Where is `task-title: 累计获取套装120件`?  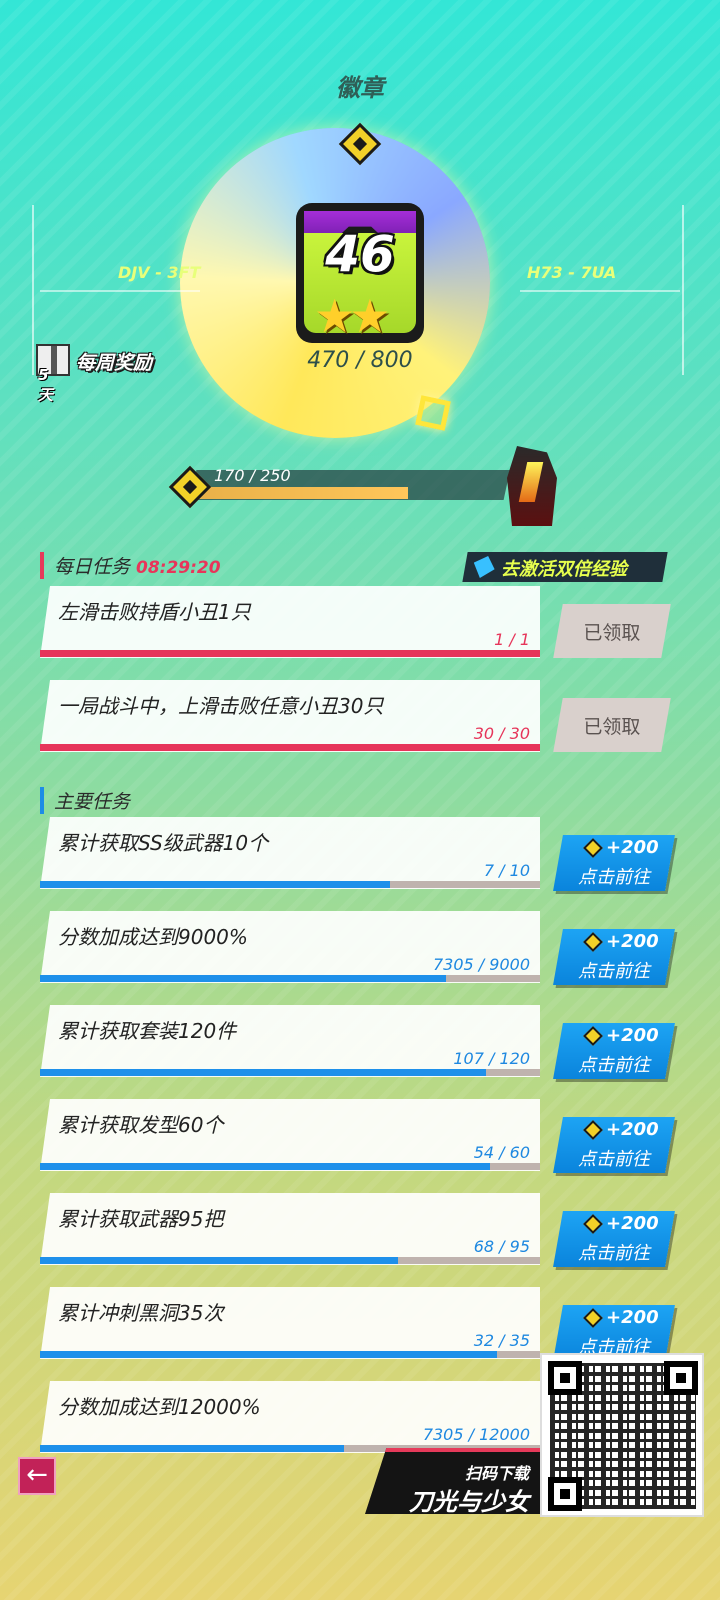
task-title: 累计获取套装120件 is located at coordinates (147, 1031).